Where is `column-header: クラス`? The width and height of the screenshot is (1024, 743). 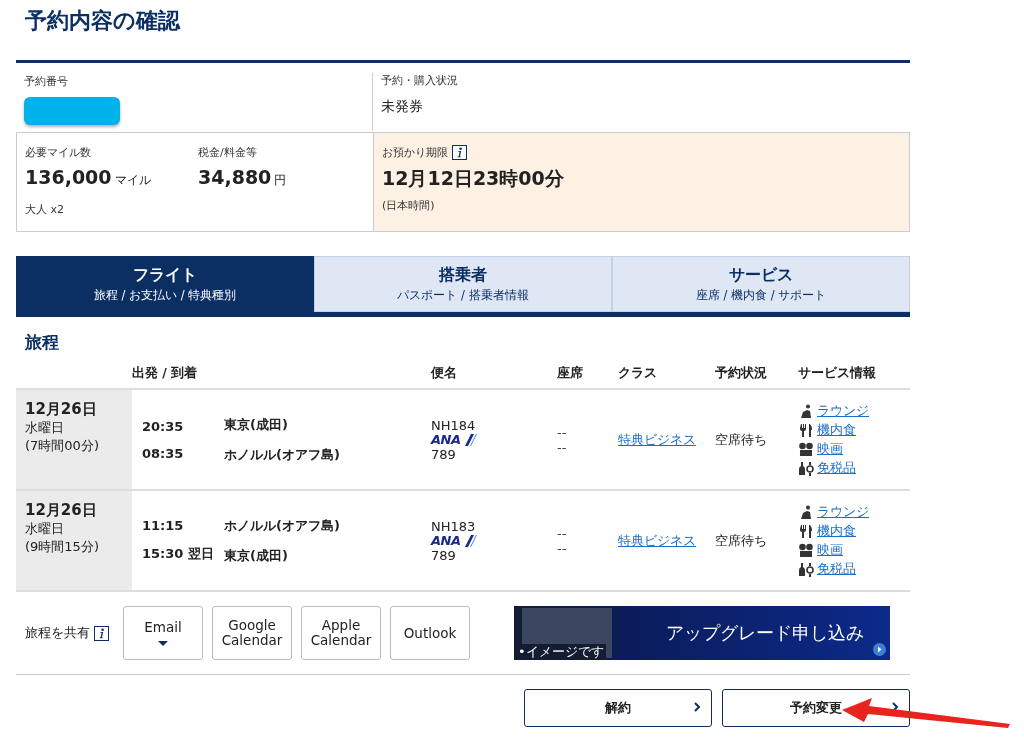 column-header: クラス is located at coordinates (638, 373).